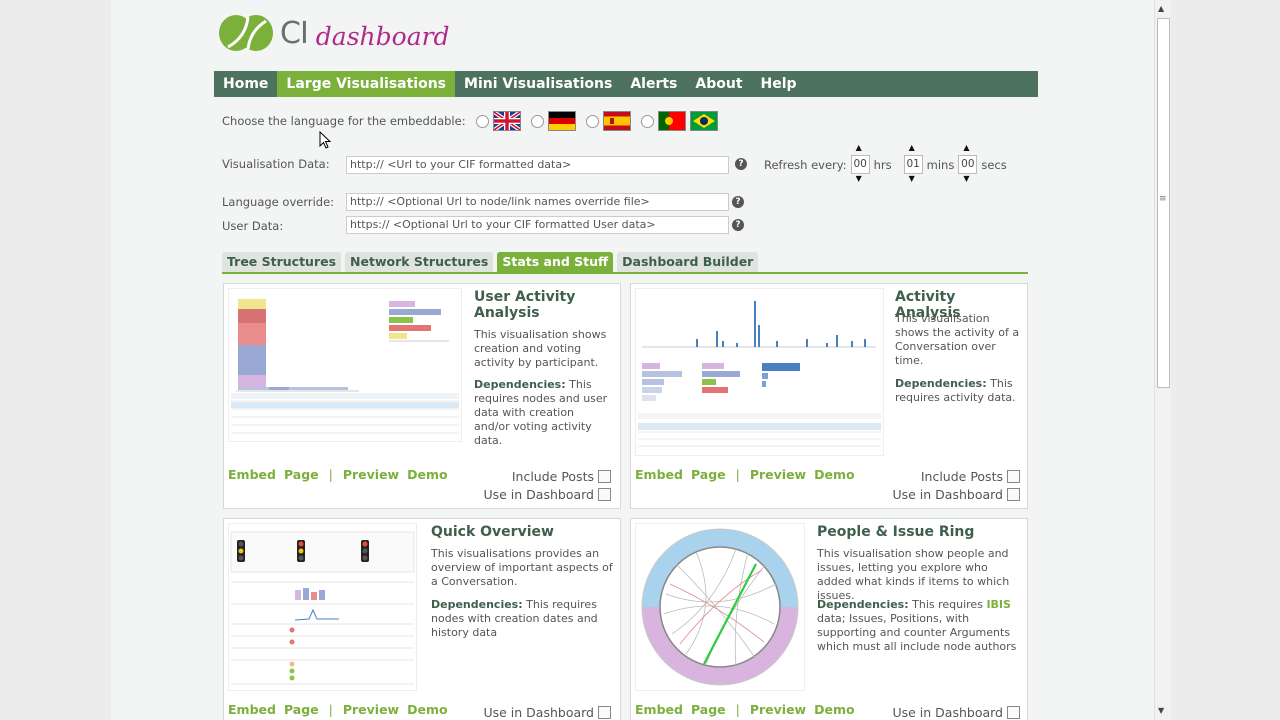 Image resolution: width=1280 pixels, height=720 pixels. I want to click on seconds-stepper: ▲ 00 ▼, so click(968, 163).